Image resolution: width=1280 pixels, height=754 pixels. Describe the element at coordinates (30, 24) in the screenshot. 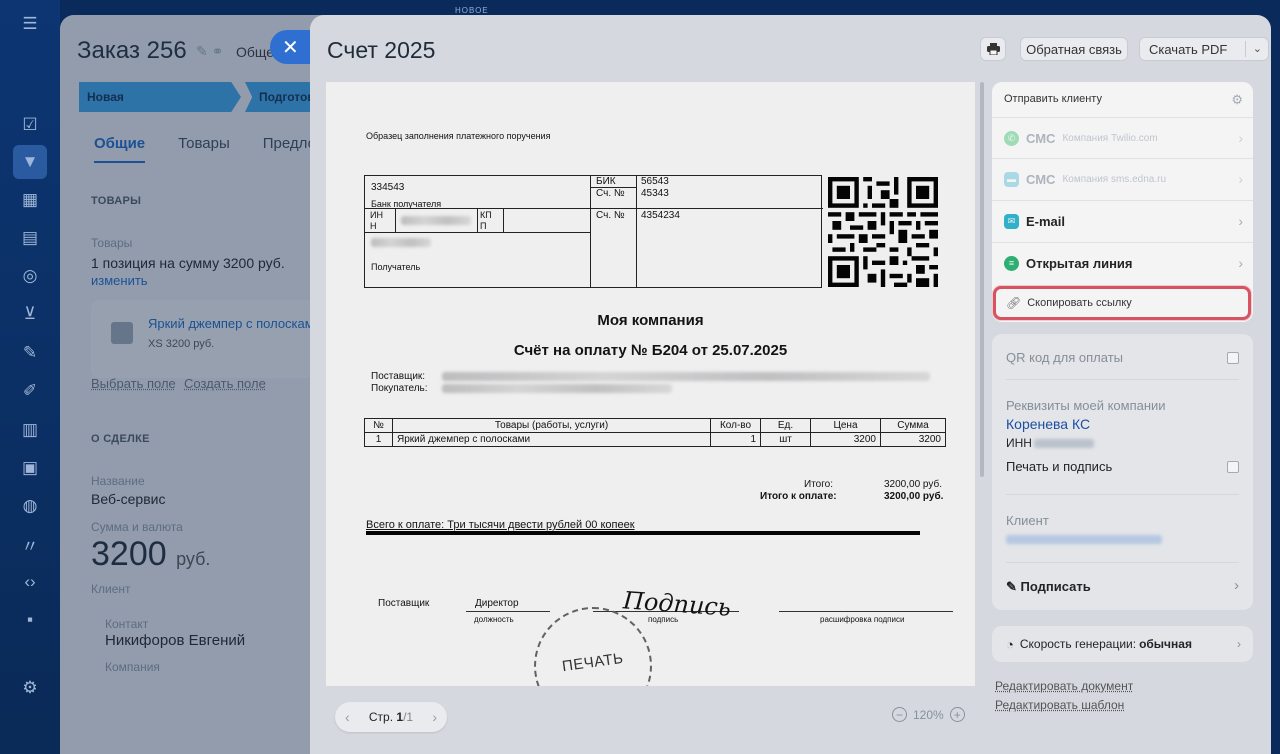

I see `menu-icon: ☰` at that location.